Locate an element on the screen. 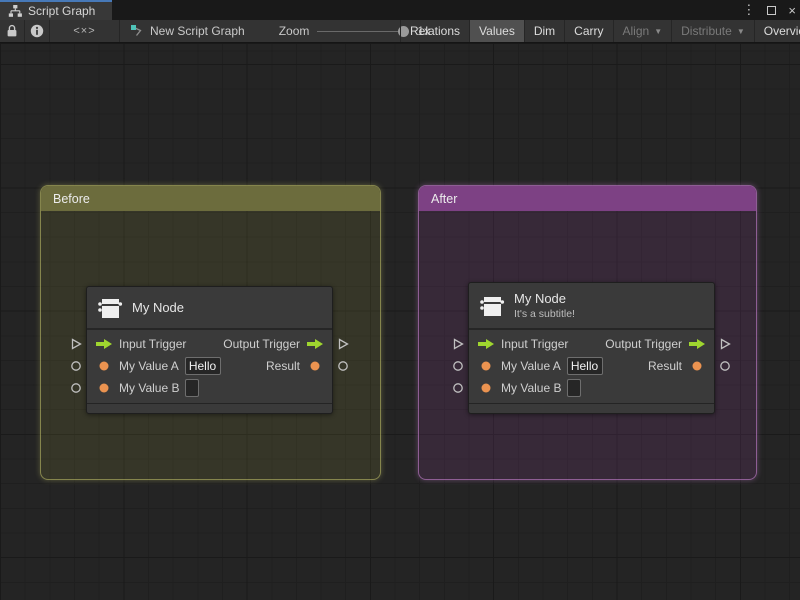 The height and width of the screenshot is (600, 800). tab-script-graph: Script Graph is located at coordinates (56, 10).